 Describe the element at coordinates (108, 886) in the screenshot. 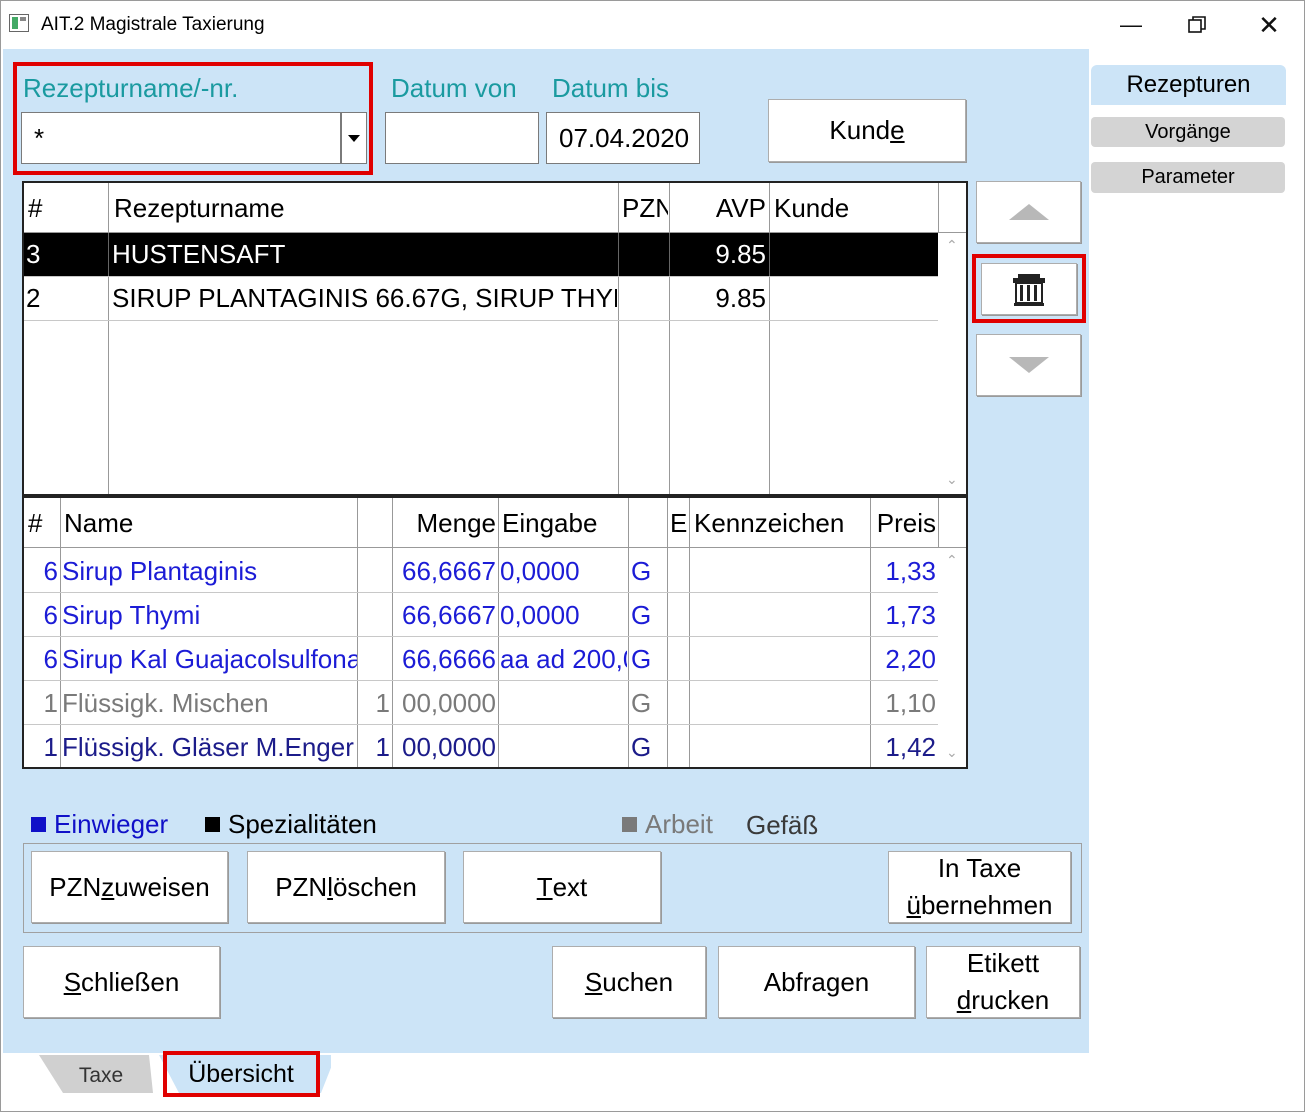

I see `btn-mnemonic: z` at that location.